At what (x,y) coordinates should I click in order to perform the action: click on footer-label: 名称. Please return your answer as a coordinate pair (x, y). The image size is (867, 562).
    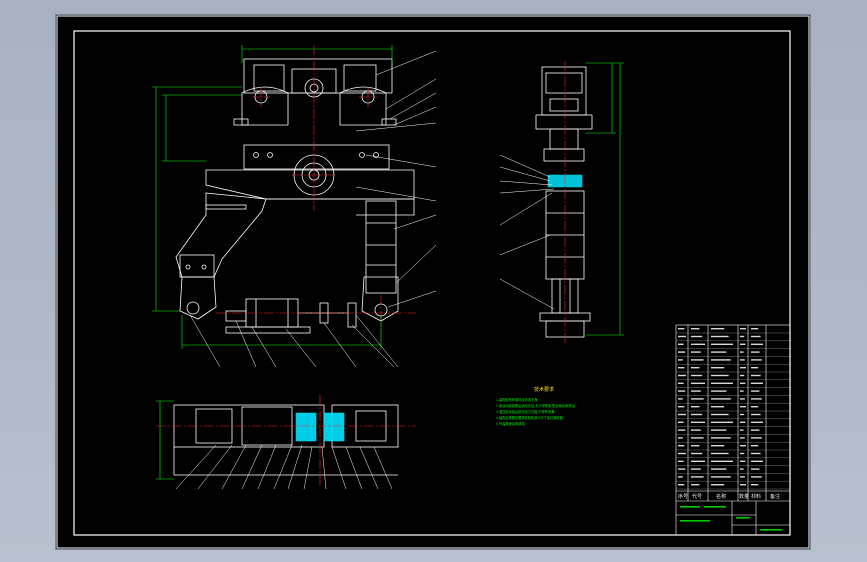
    Looking at the image, I should click on (721, 496).